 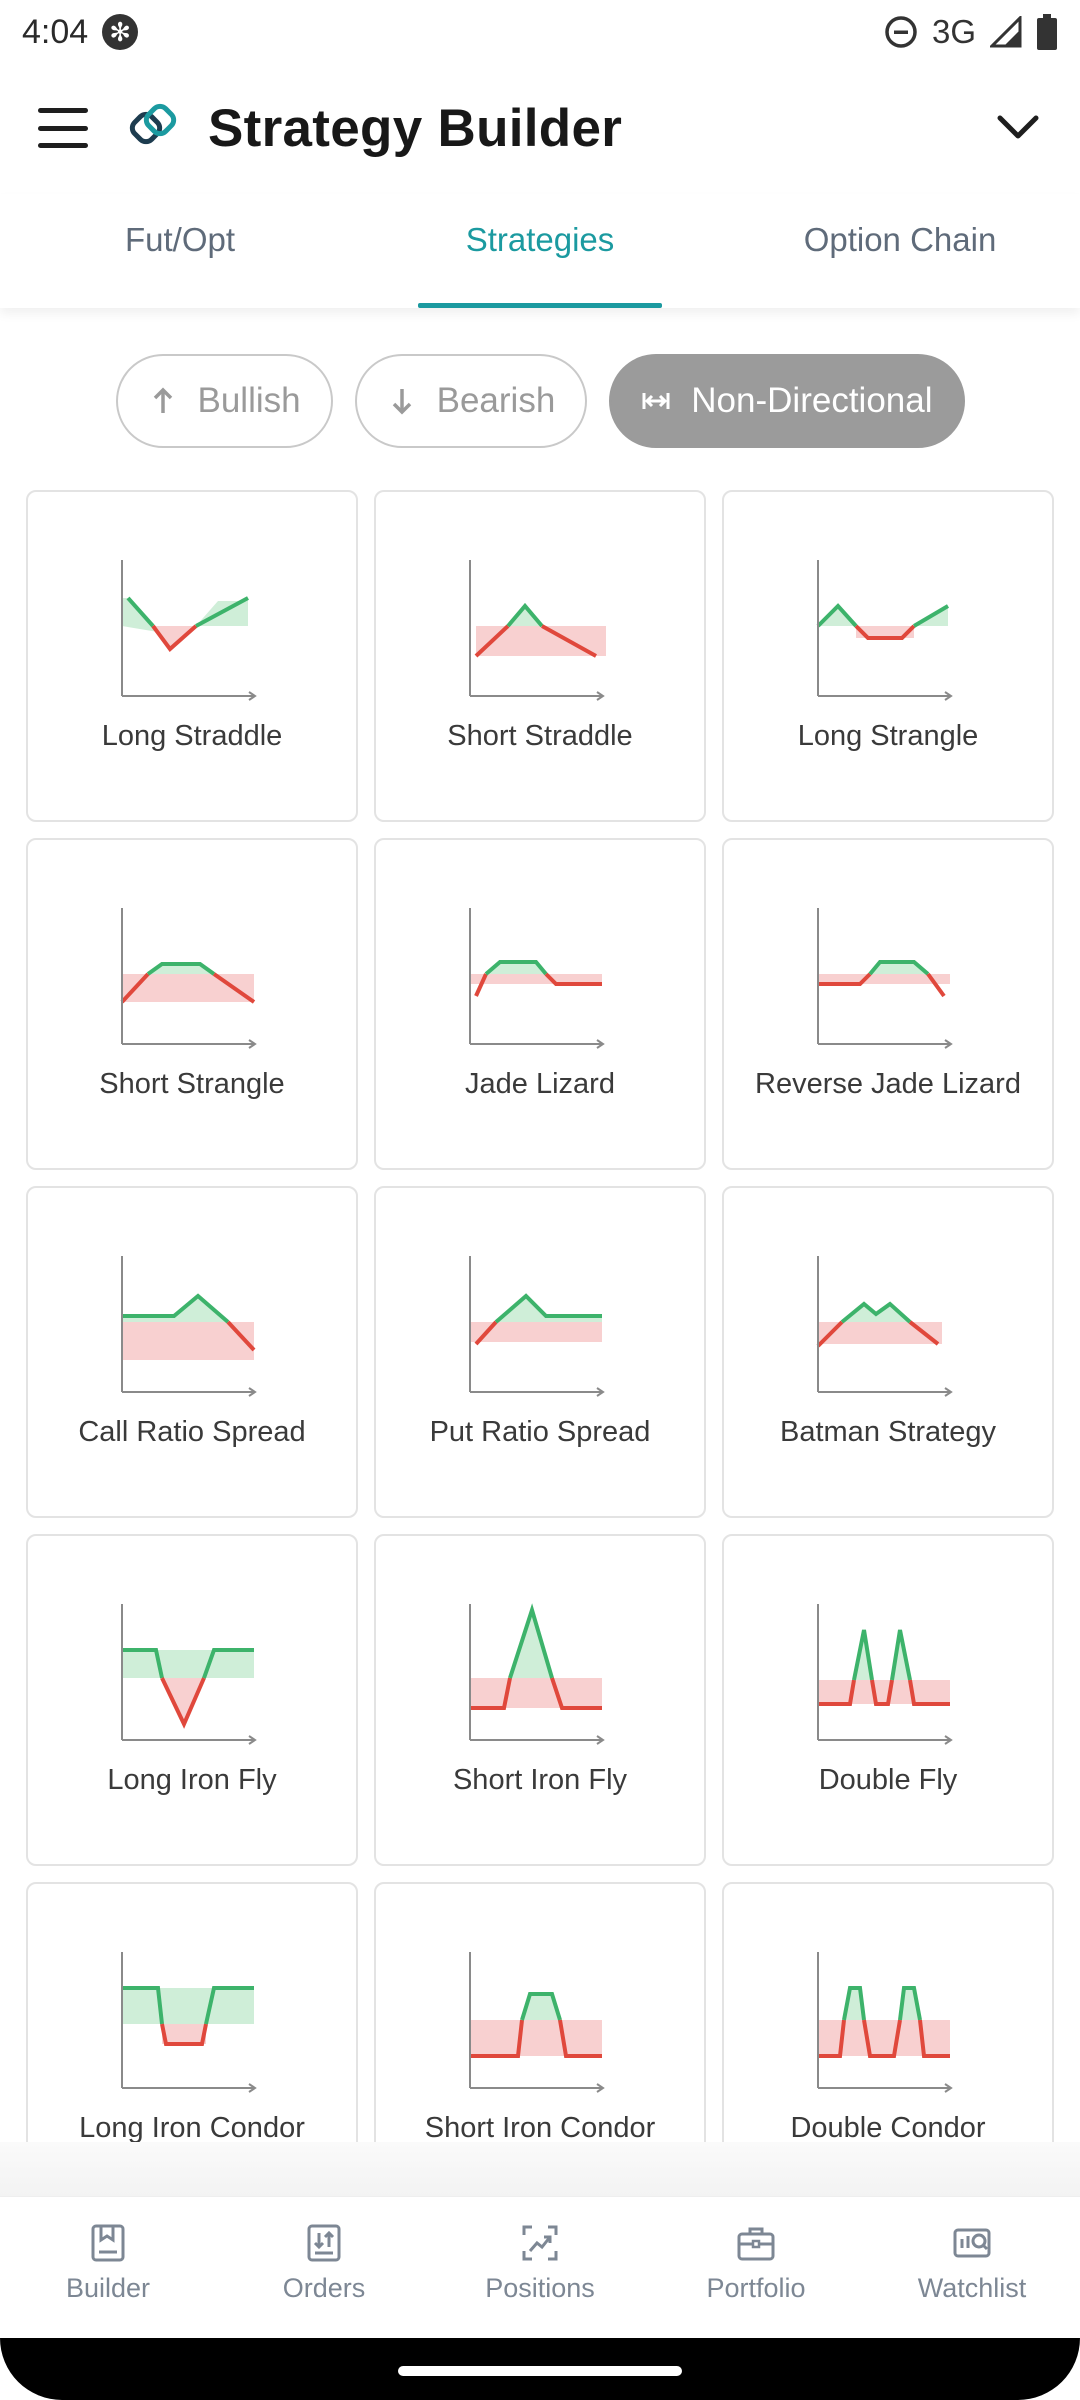 I want to click on direction-filter: Bullish Bearish Non-Directional, so click(x=540, y=402).